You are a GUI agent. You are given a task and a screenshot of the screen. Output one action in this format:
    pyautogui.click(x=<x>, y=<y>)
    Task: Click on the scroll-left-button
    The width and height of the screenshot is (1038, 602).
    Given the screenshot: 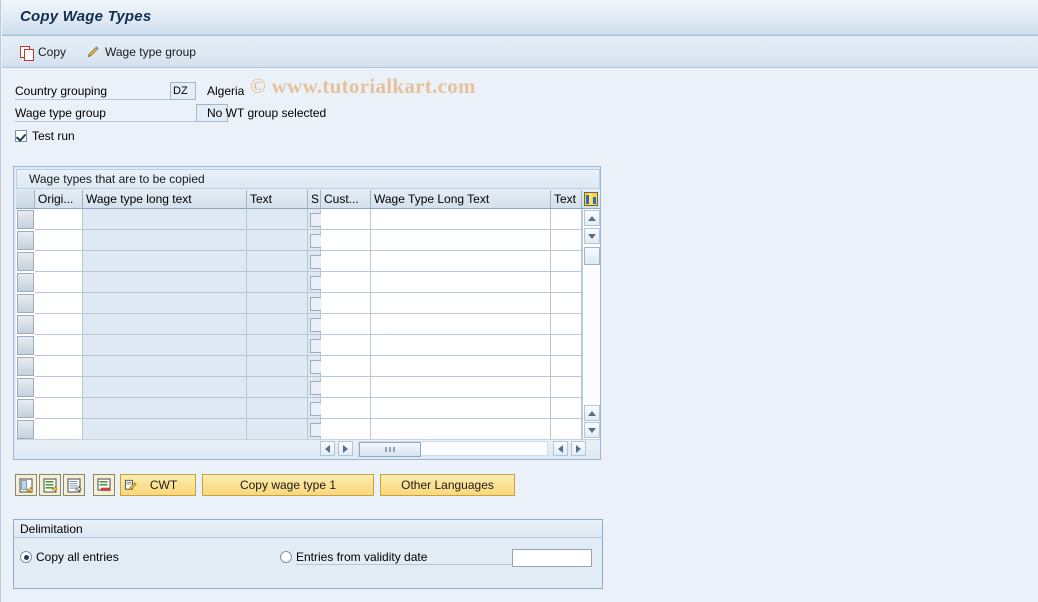 What is the action you would take?
    pyautogui.click(x=327, y=448)
    